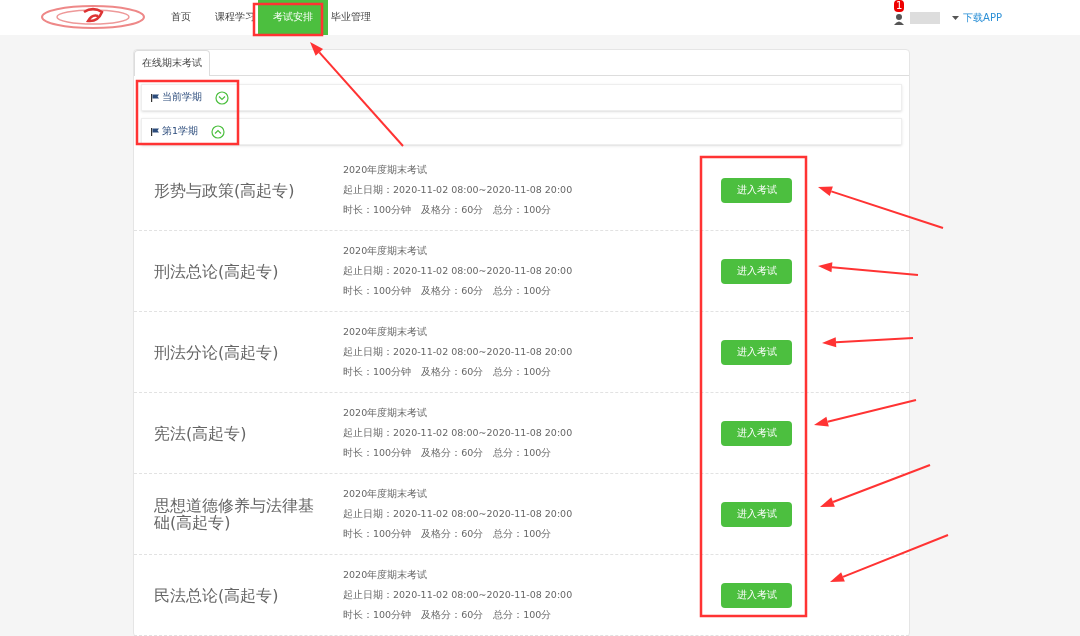  What do you see at coordinates (172, 63) in the screenshot?
I see `tab: 在线期末考试` at bounding box center [172, 63].